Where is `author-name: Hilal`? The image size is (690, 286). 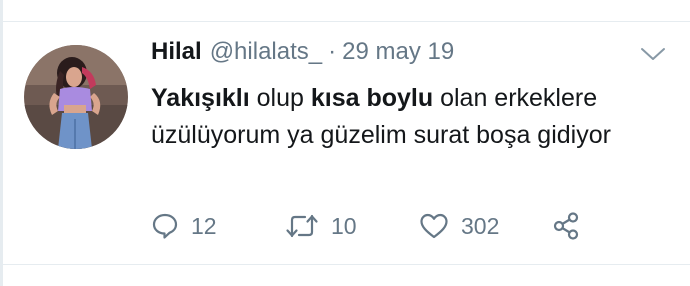 author-name: Hilal is located at coordinates (176, 52).